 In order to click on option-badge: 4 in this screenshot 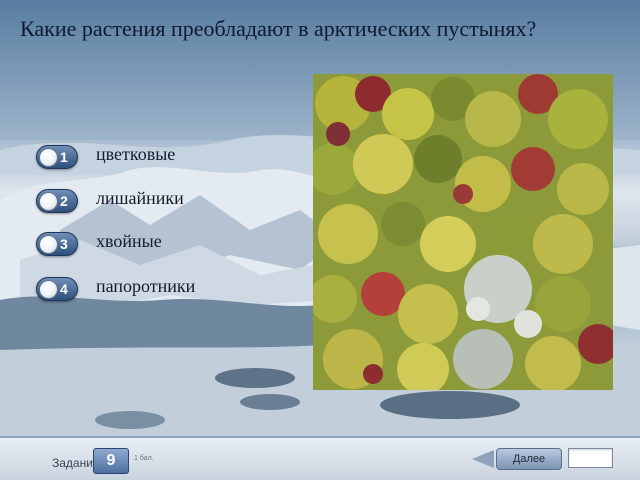, I will do `click(57, 289)`.